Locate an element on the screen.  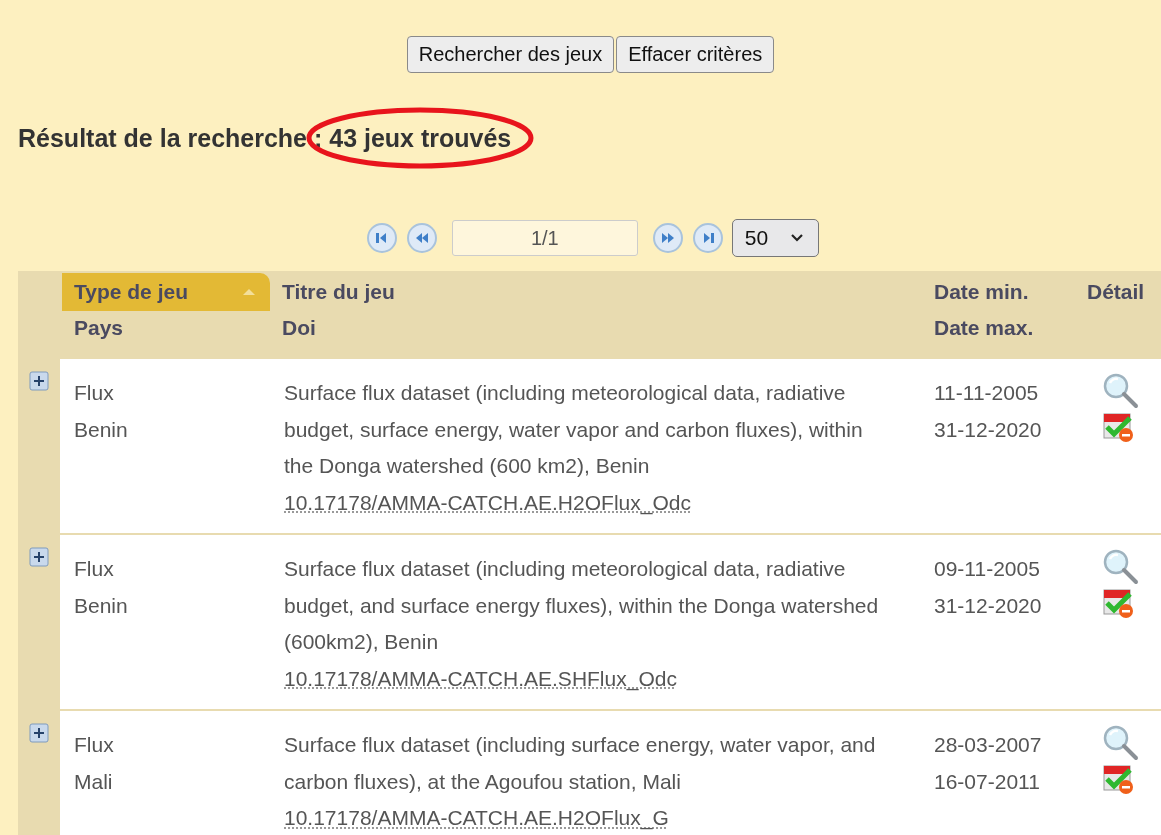
date-min: 11-11-2005 is located at coordinates (987, 393).